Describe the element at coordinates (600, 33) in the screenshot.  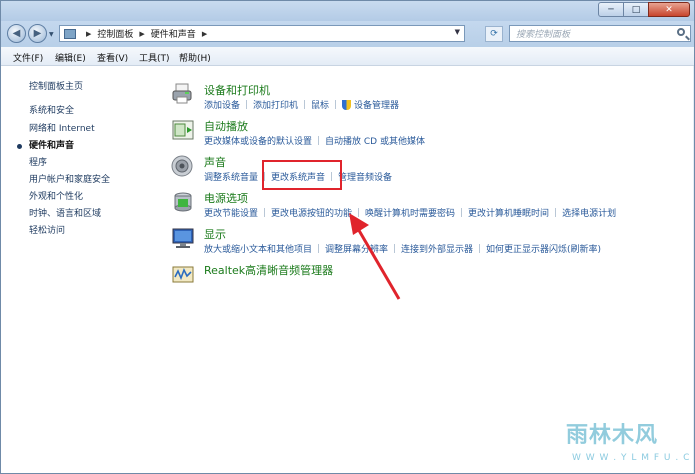
I see `search-input: 搜索控制面板` at that location.